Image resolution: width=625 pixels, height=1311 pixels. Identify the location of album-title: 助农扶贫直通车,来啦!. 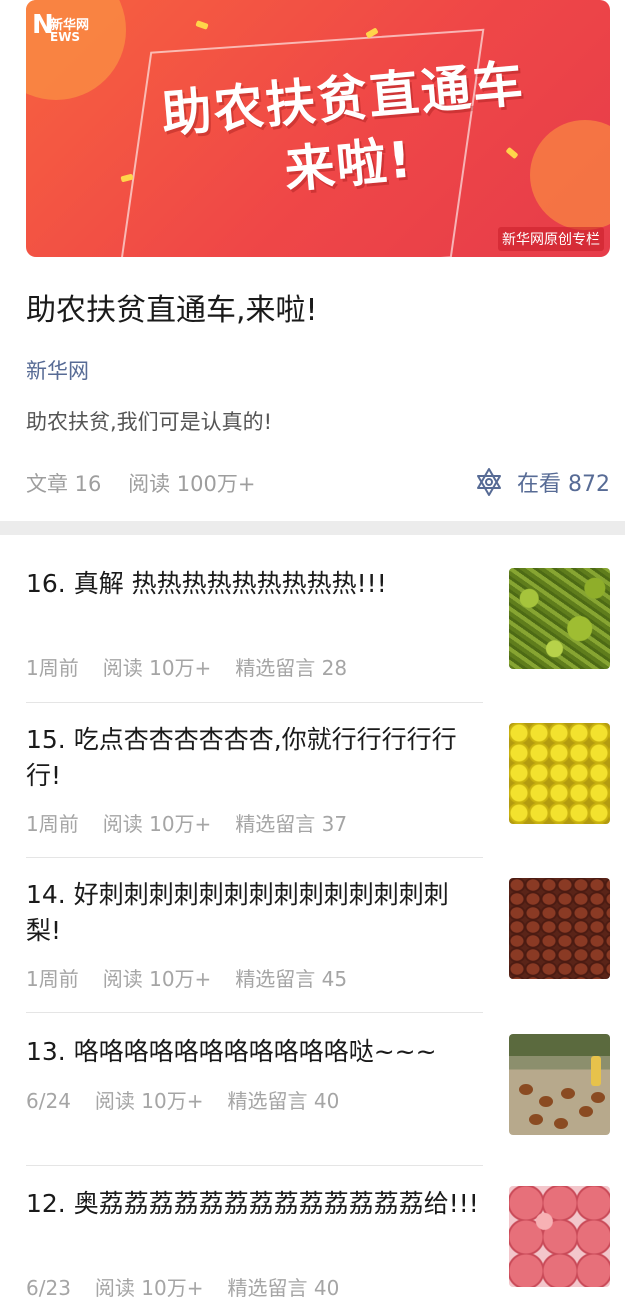
(172, 310).